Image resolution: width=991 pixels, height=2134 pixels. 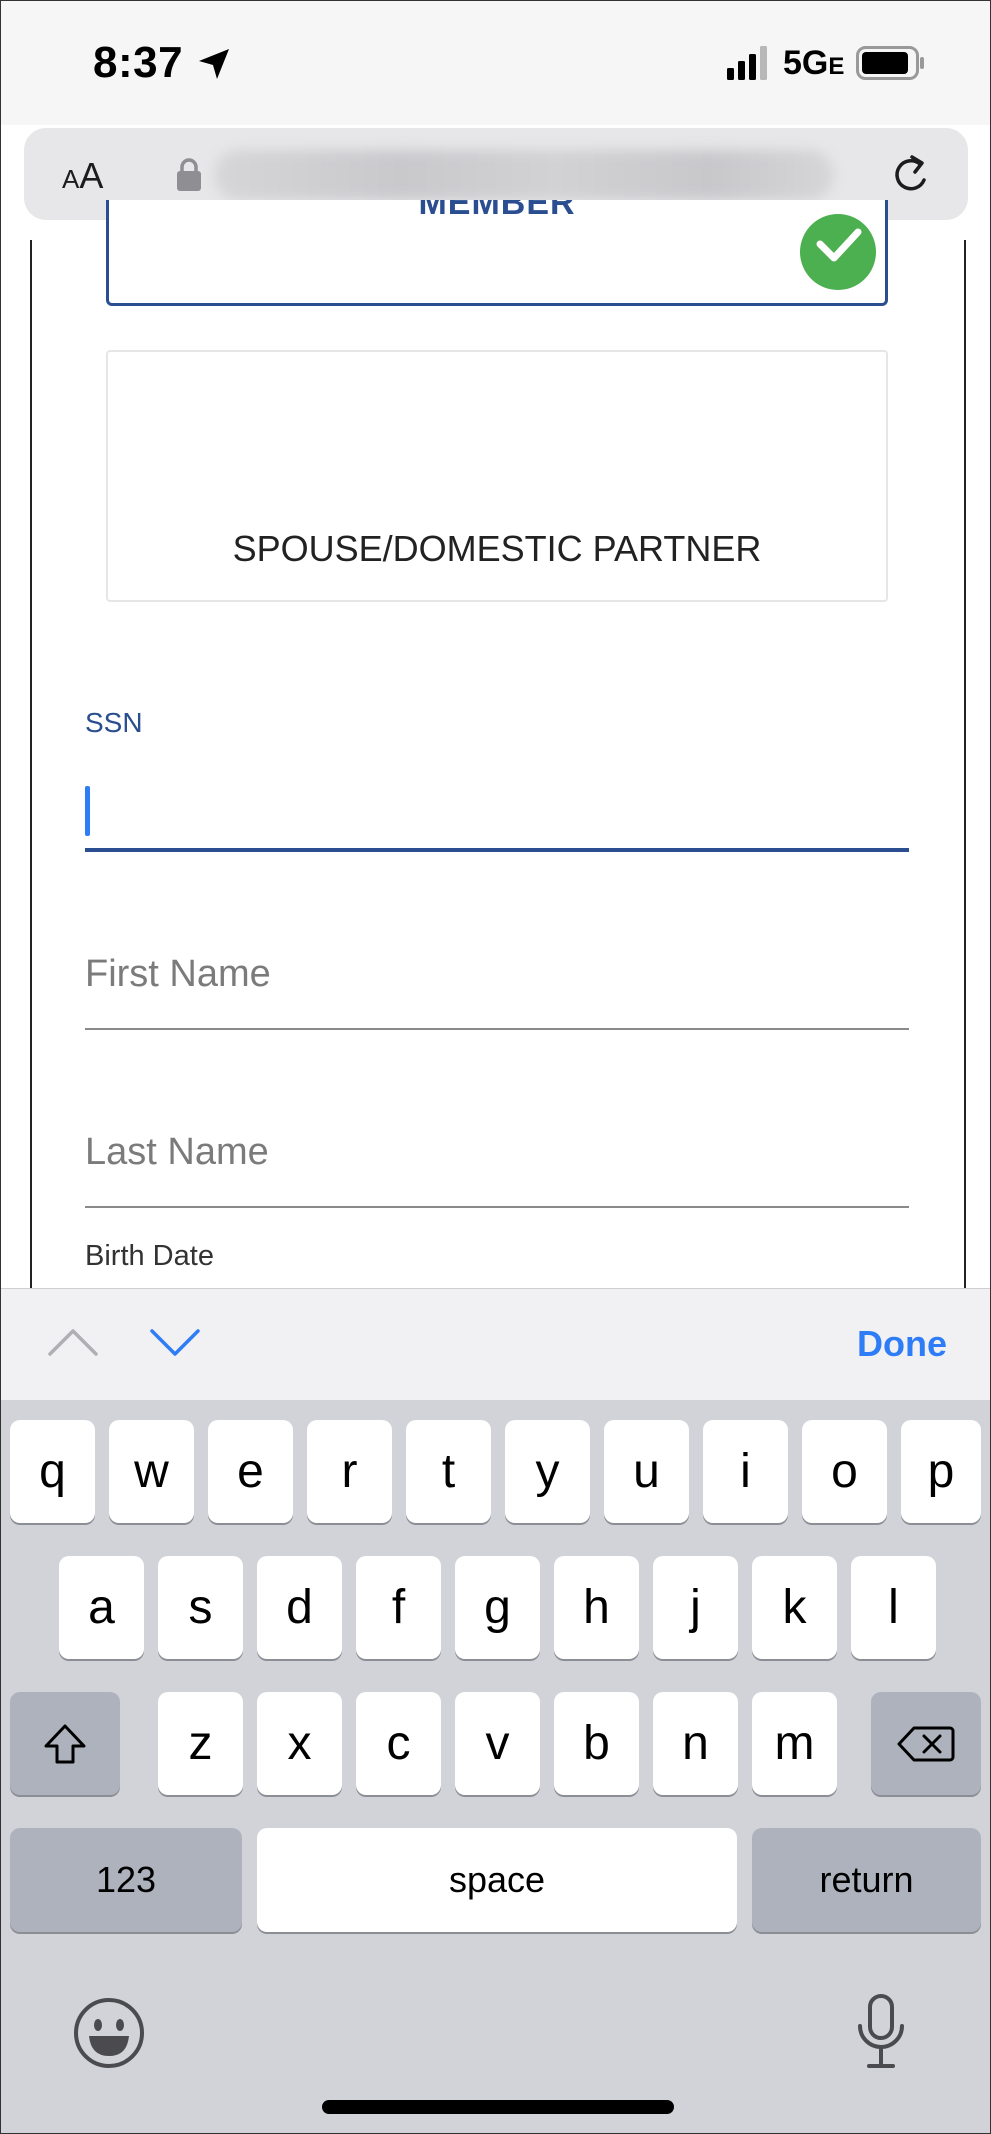 I want to click on key-y: y, so click(x=547, y=1471).